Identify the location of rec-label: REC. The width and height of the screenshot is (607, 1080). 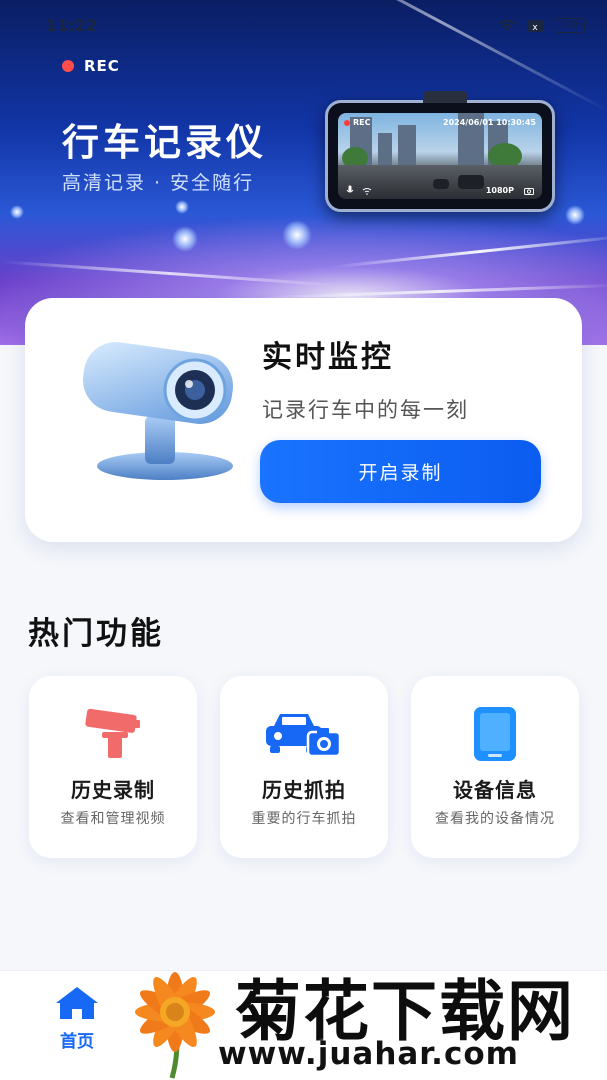
(102, 66).